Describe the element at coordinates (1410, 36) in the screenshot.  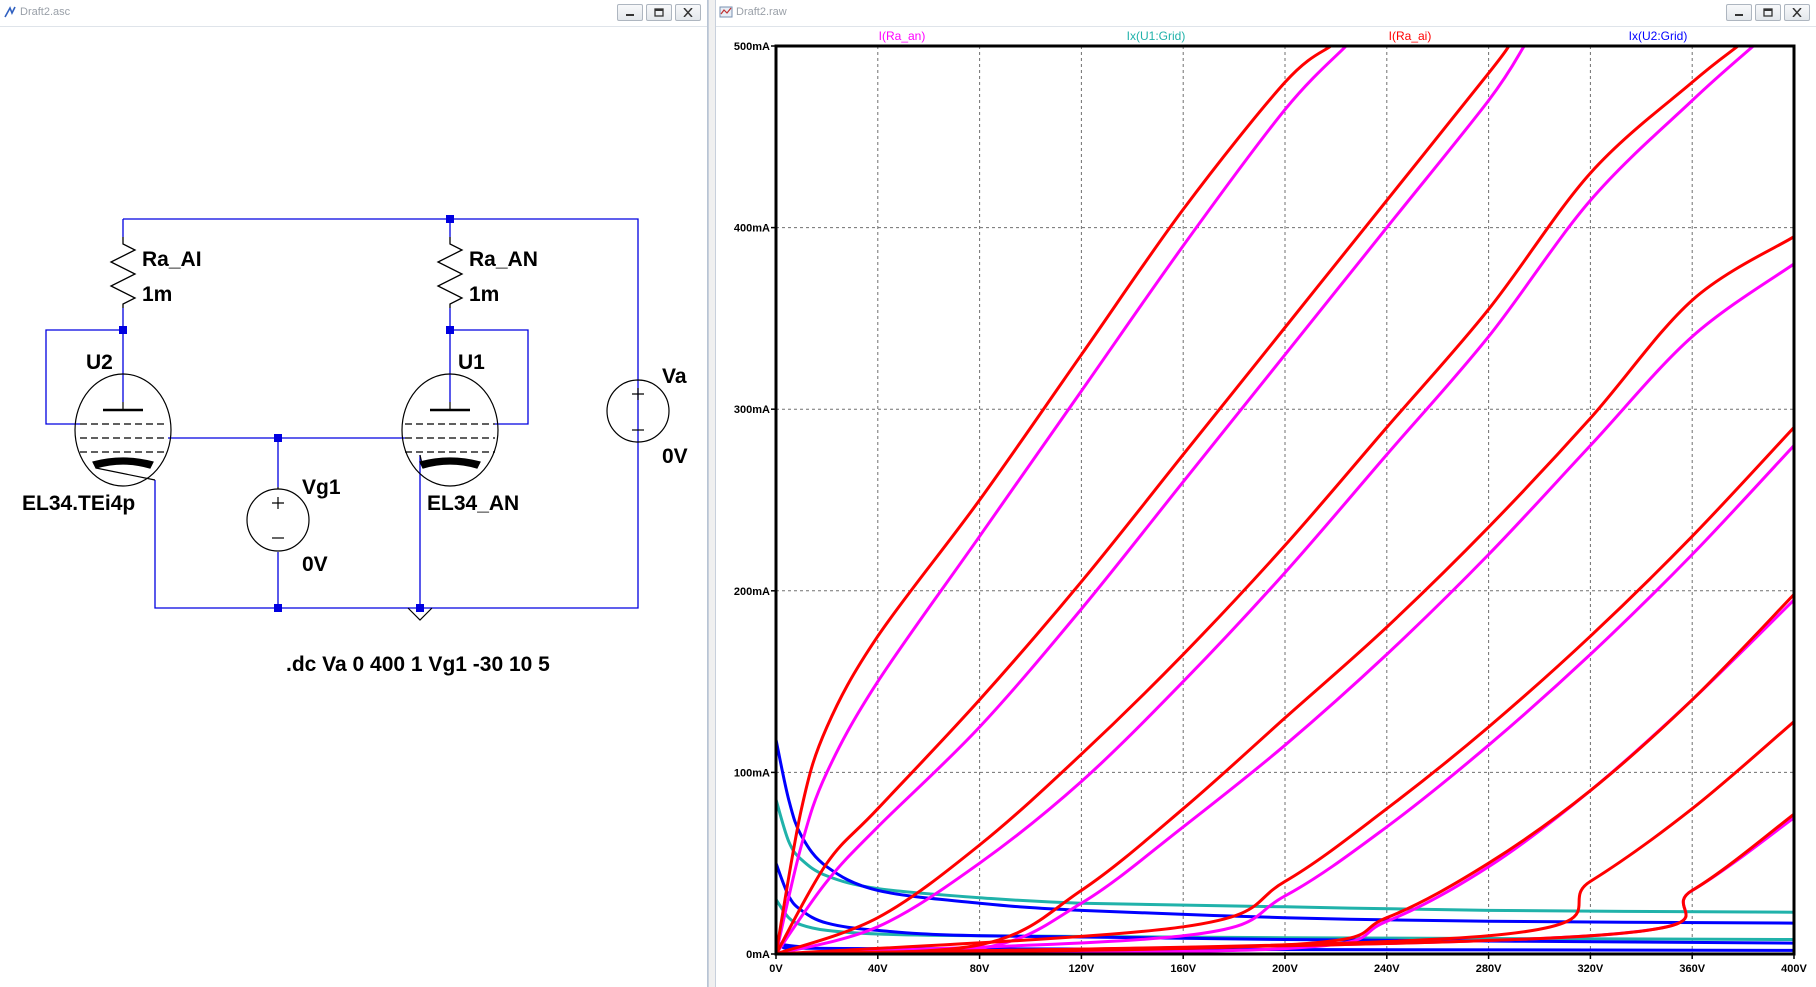
I see `legend-label: I(Ra_ai)` at that location.